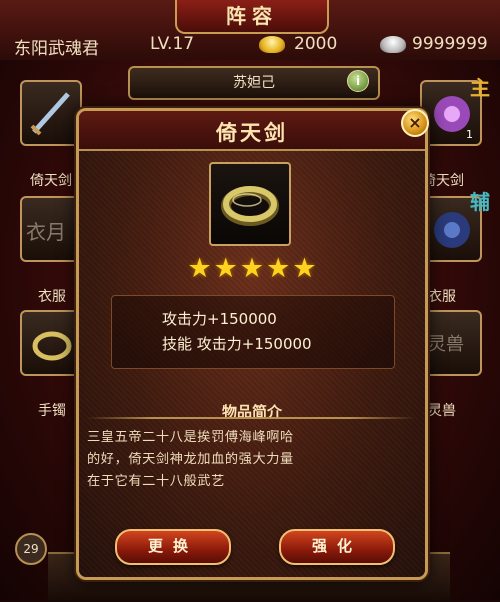 The image size is (500, 602). I want to click on right-slot-label: 灵兽, so click(442, 411).